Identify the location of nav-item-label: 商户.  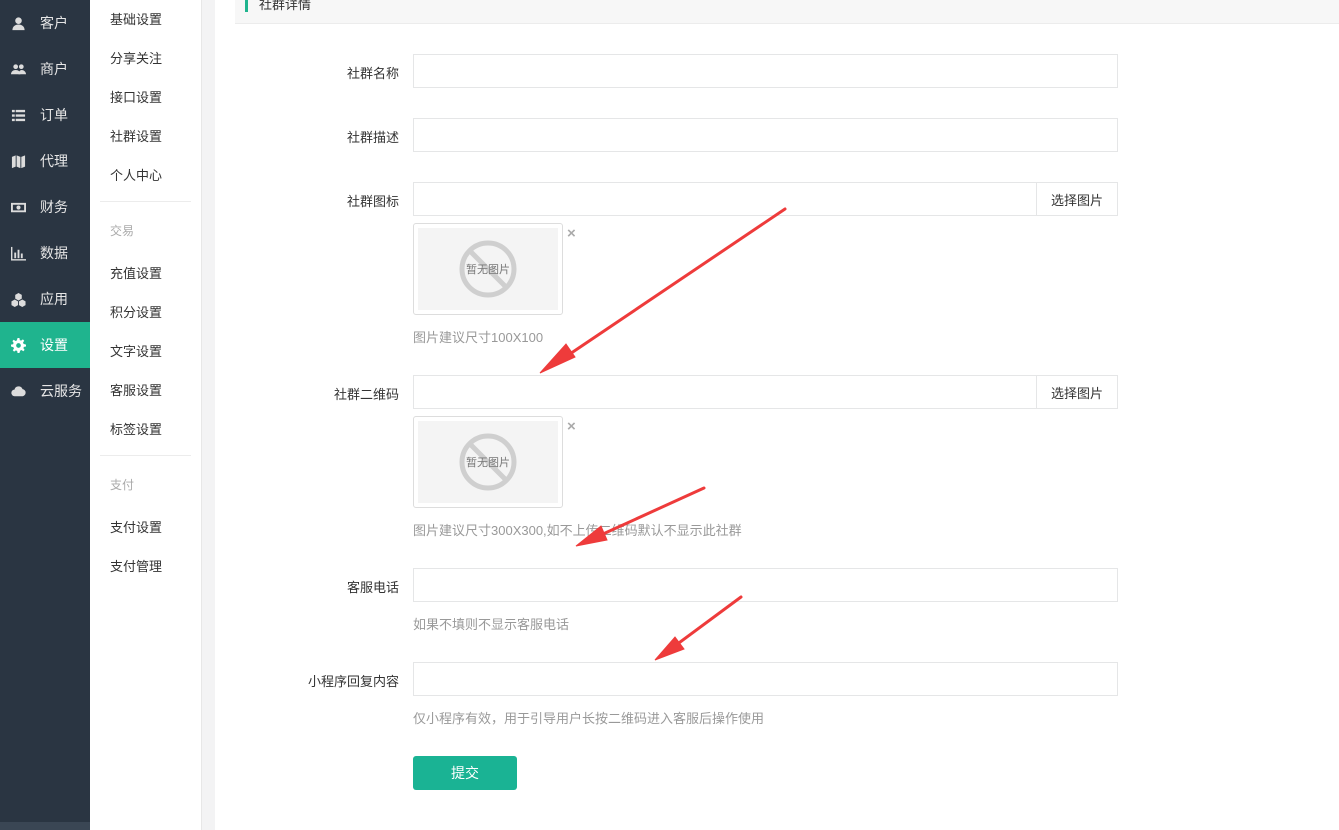
(54, 69).